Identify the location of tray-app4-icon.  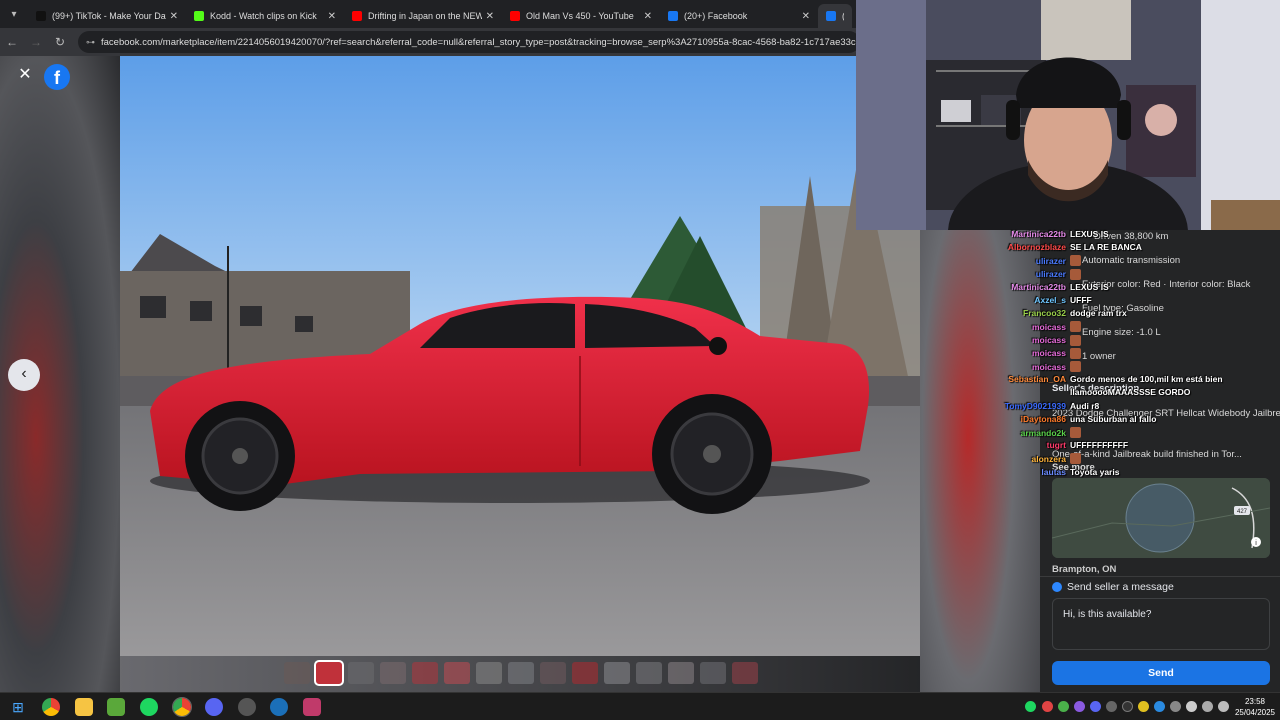
(1127, 706).